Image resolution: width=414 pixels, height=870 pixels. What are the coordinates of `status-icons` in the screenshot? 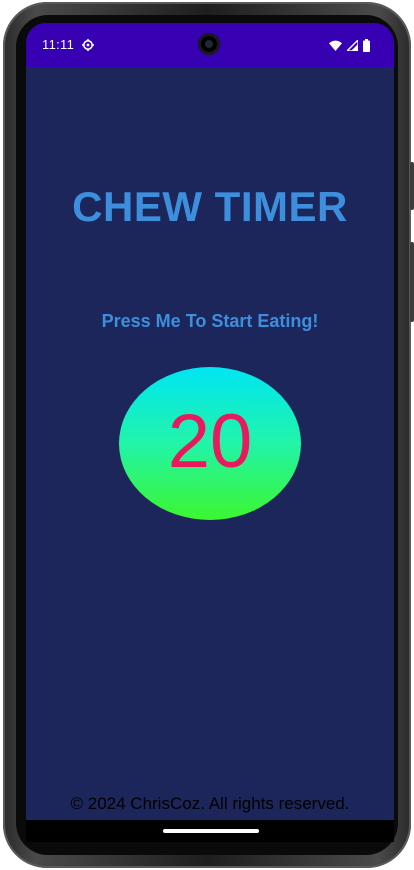 It's located at (349, 45).